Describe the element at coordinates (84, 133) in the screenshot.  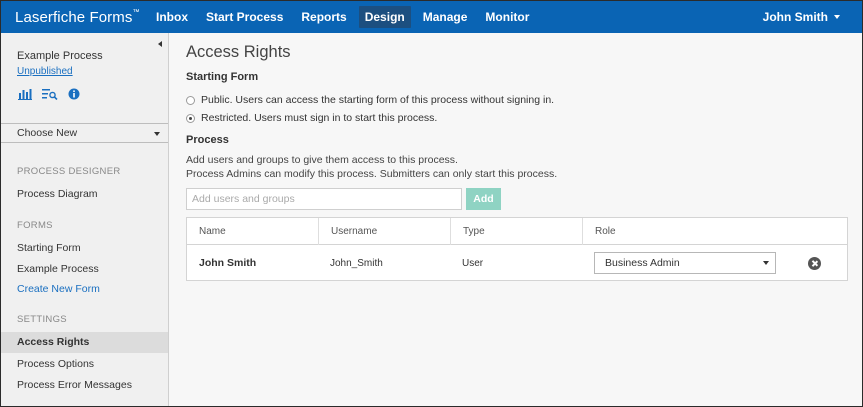
I see `choose-new-dropdown: Choose New` at that location.